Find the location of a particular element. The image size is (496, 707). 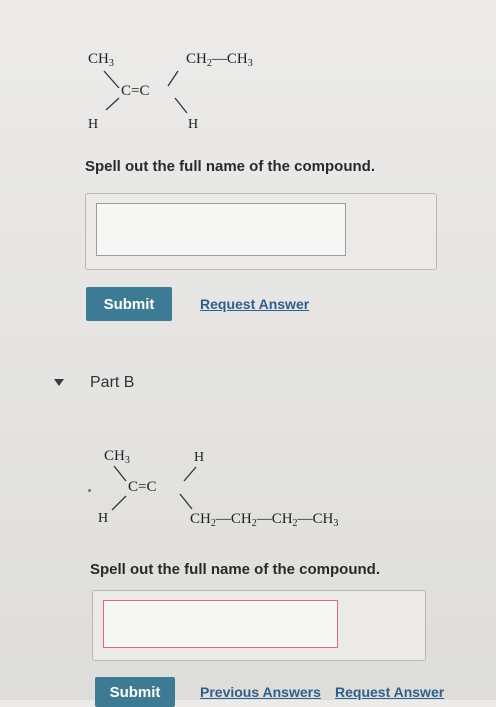

part-b-ch3-group: CH3 is located at coordinates (117, 457).